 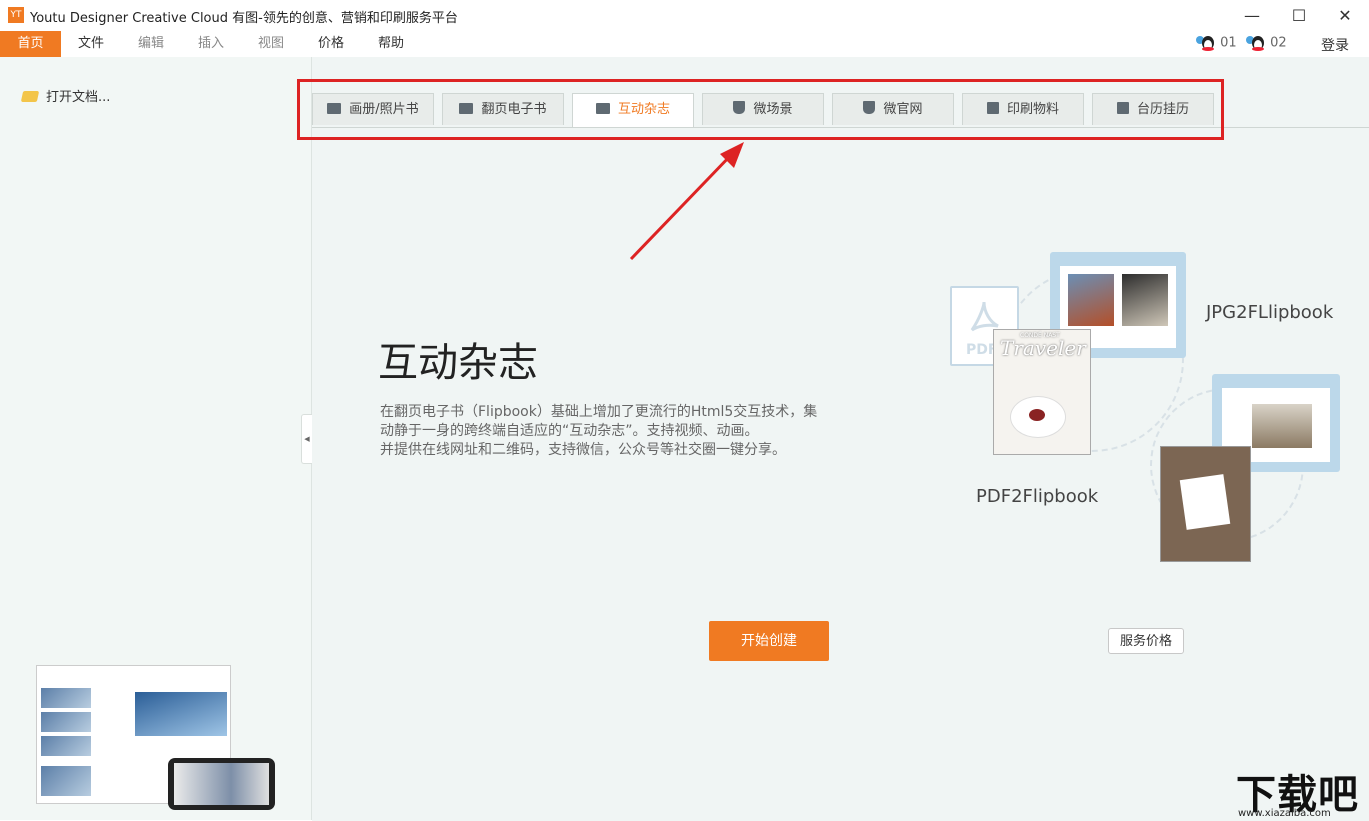 I want to click on menu-insert: 插入, so click(x=211, y=44).